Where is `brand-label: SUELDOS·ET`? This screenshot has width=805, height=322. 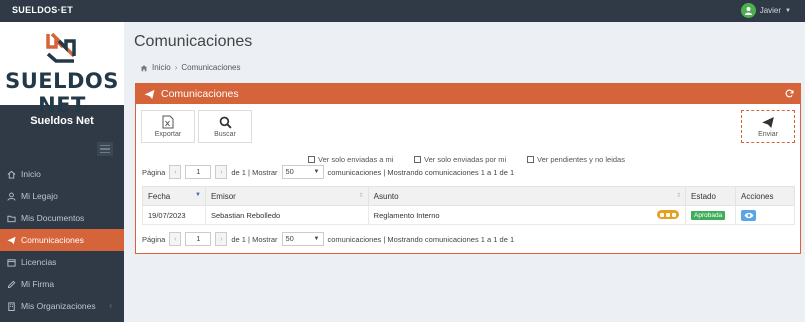
brand-label: SUELDOS·ET is located at coordinates (43, 10).